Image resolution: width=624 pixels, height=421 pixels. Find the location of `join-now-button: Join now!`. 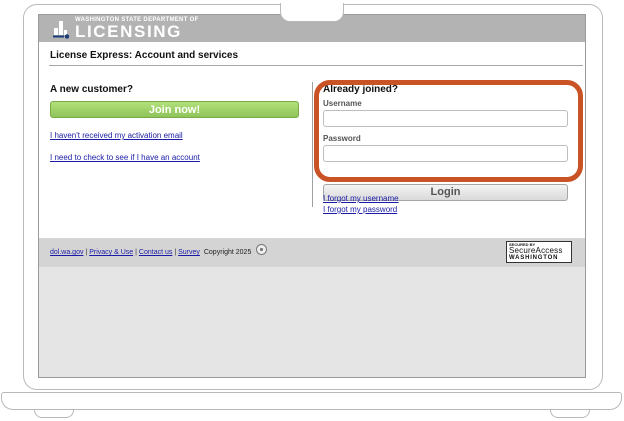

join-now-button: Join now! is located at coordinates (174, 109).